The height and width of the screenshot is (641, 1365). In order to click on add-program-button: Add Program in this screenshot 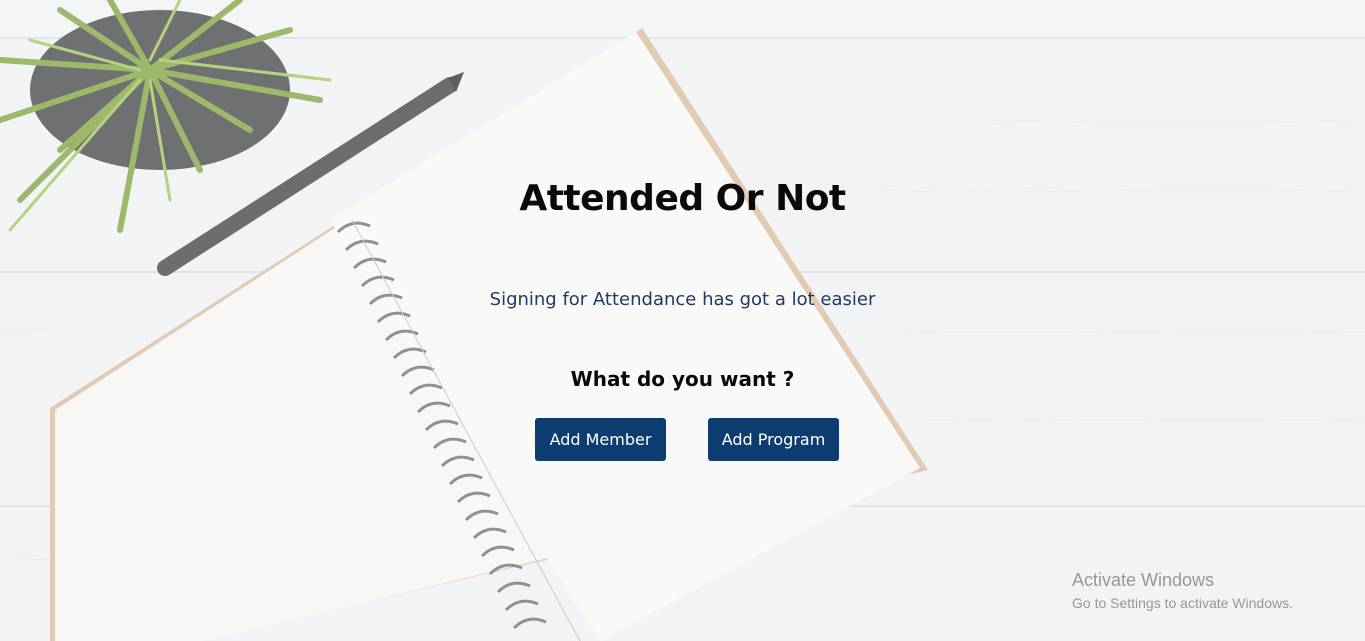, I will do `click(773, 439)`.